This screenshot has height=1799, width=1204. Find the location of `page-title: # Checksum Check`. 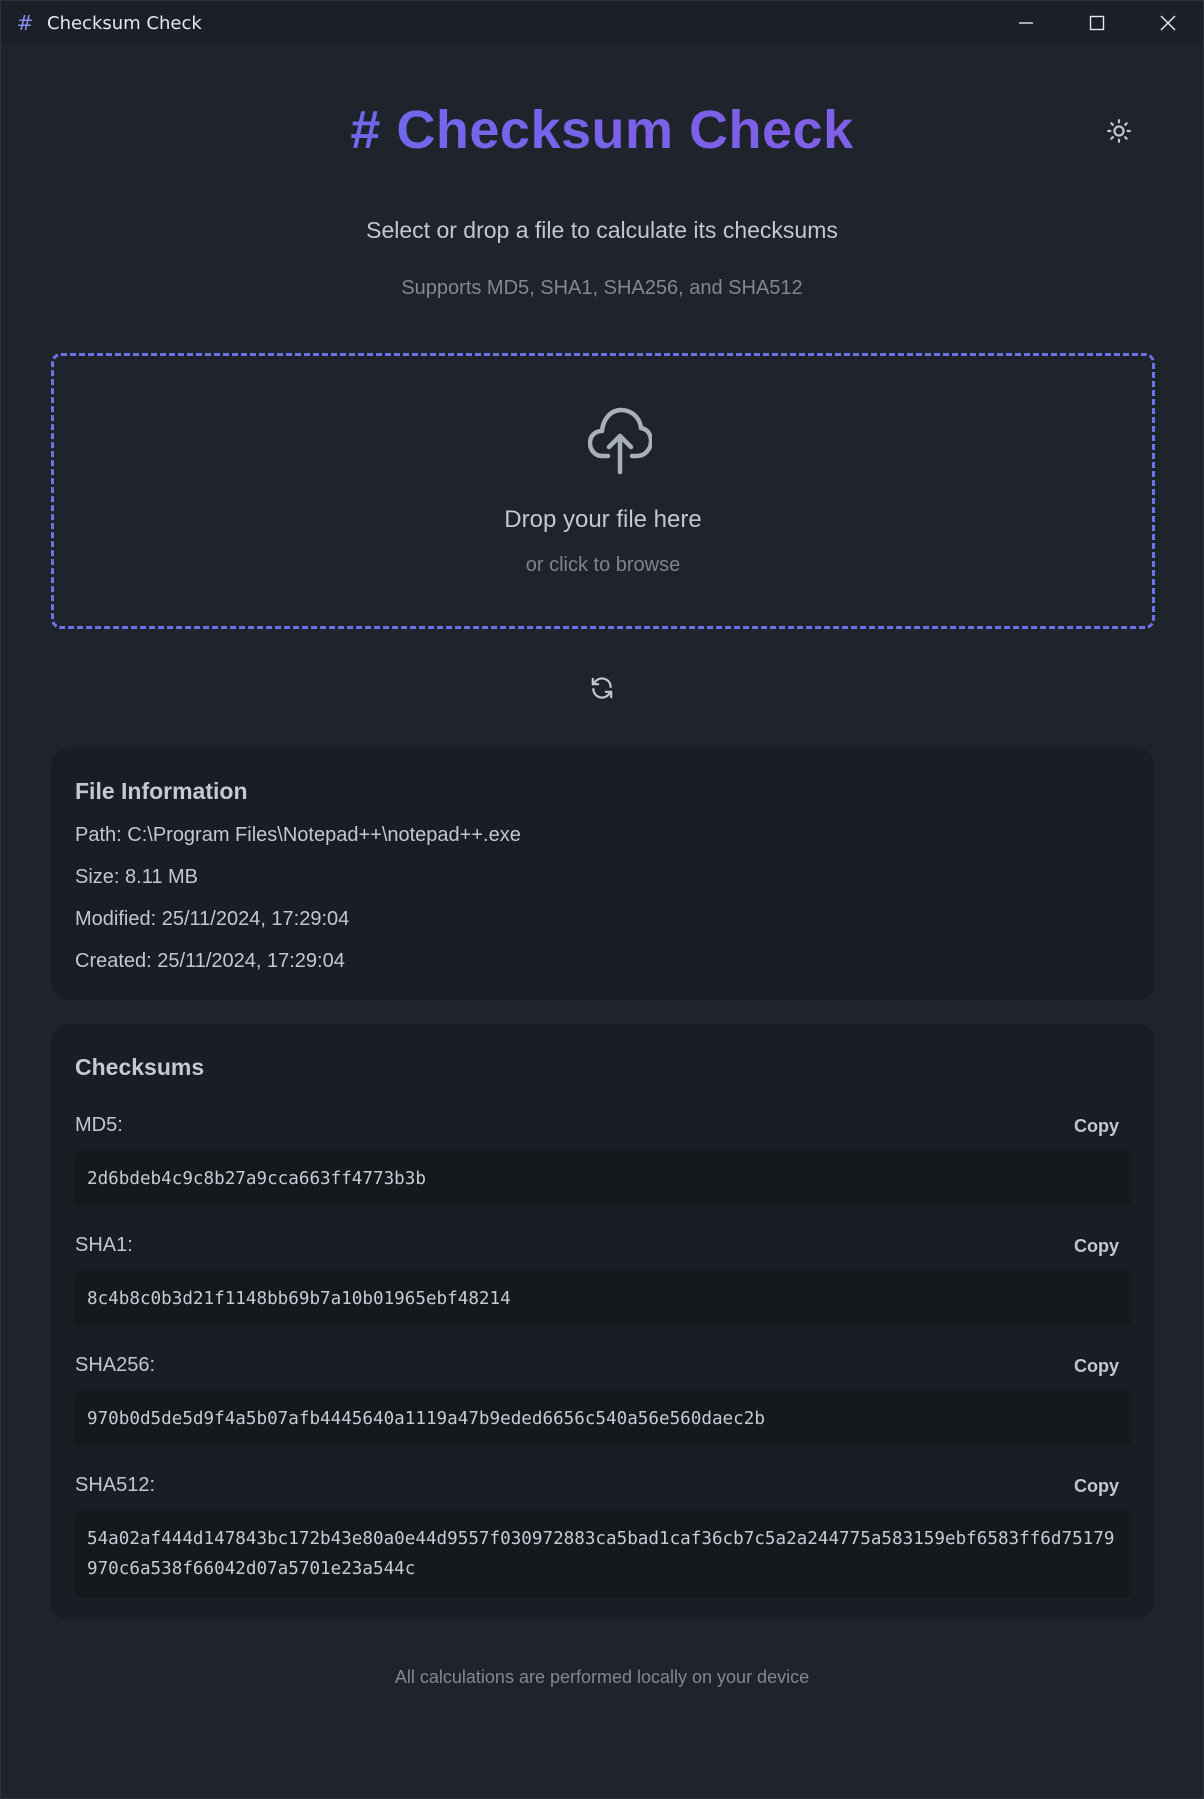

page-title: # Checksum Check is located at coordinates (602, 130).